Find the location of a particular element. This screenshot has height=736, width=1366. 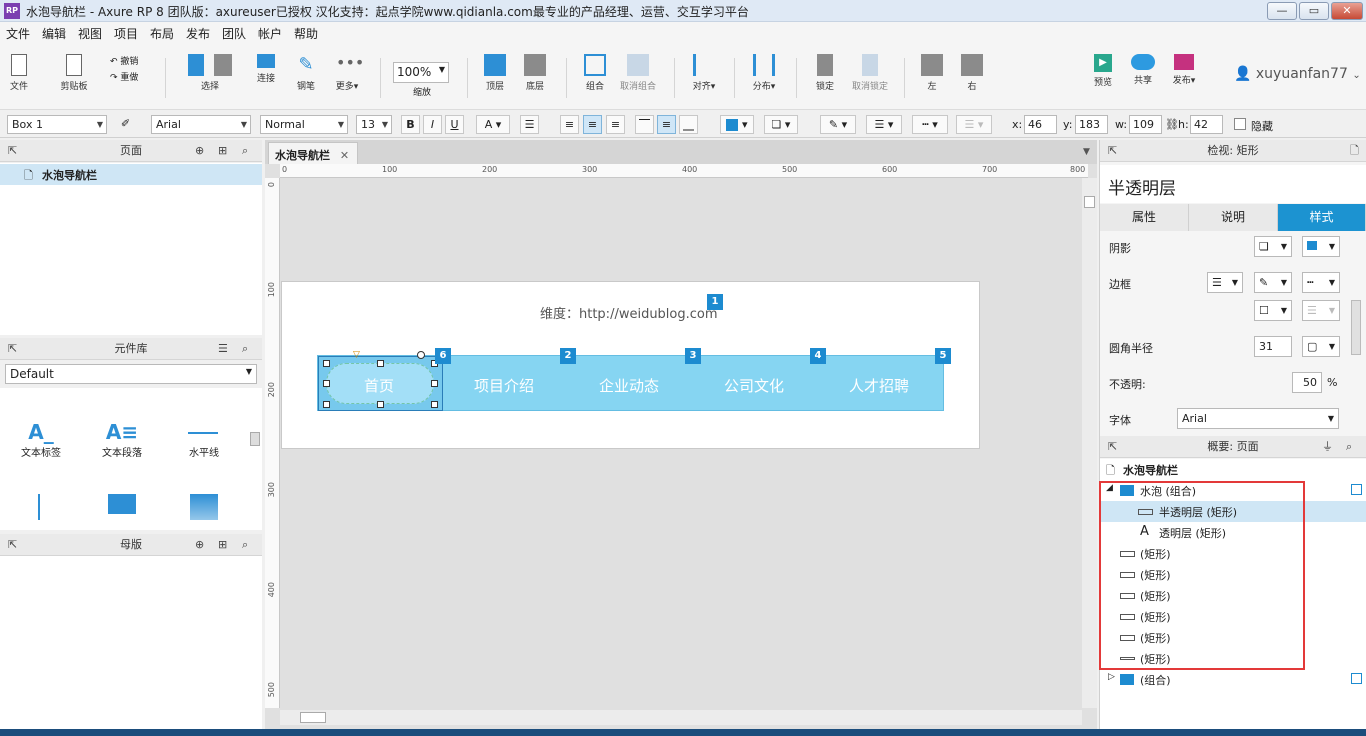

undo-button: ↶ 撤销 is located at coordinates (124, 60).